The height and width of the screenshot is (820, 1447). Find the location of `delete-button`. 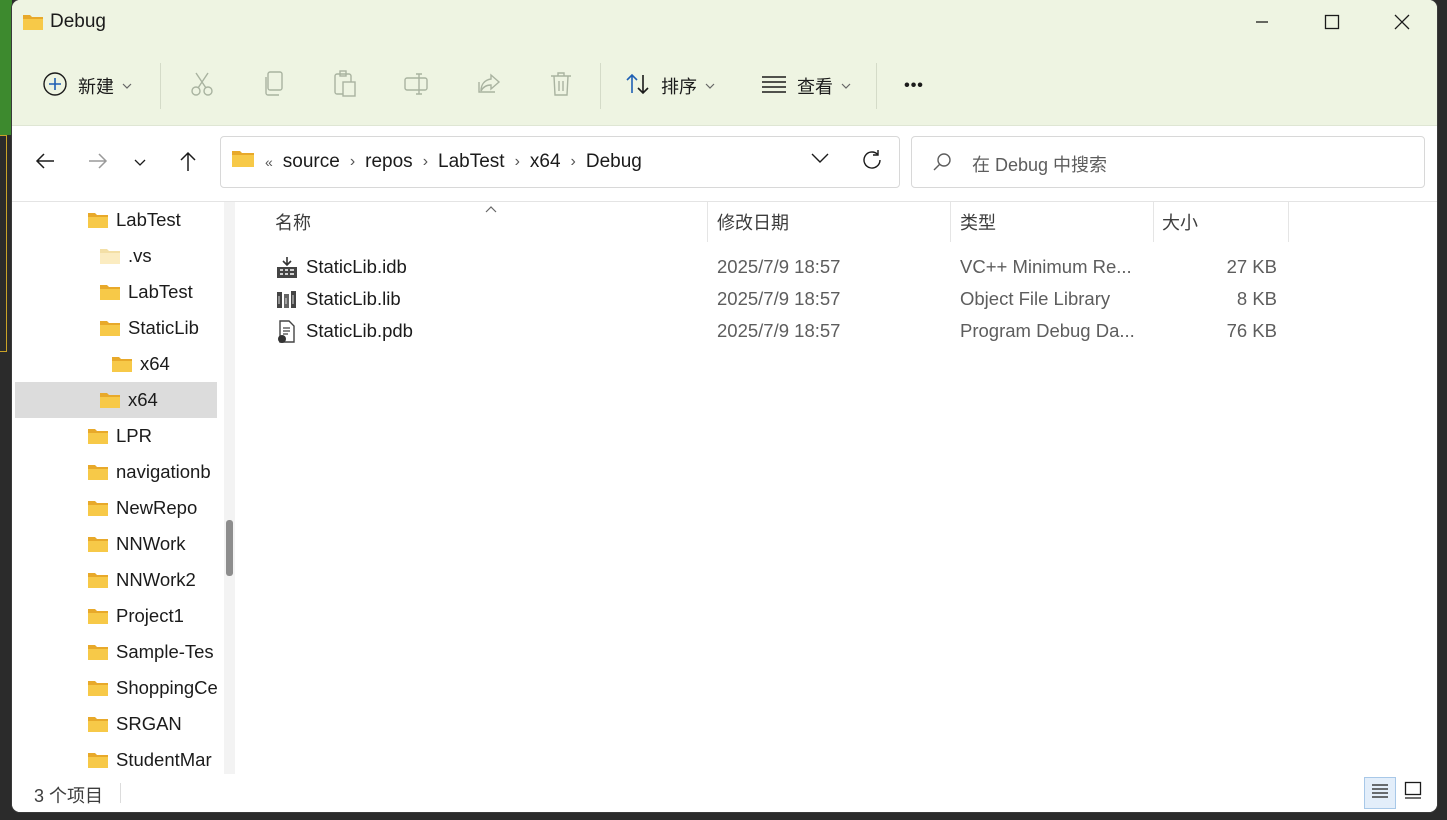

delete-button is located at coordinates (561, 86).